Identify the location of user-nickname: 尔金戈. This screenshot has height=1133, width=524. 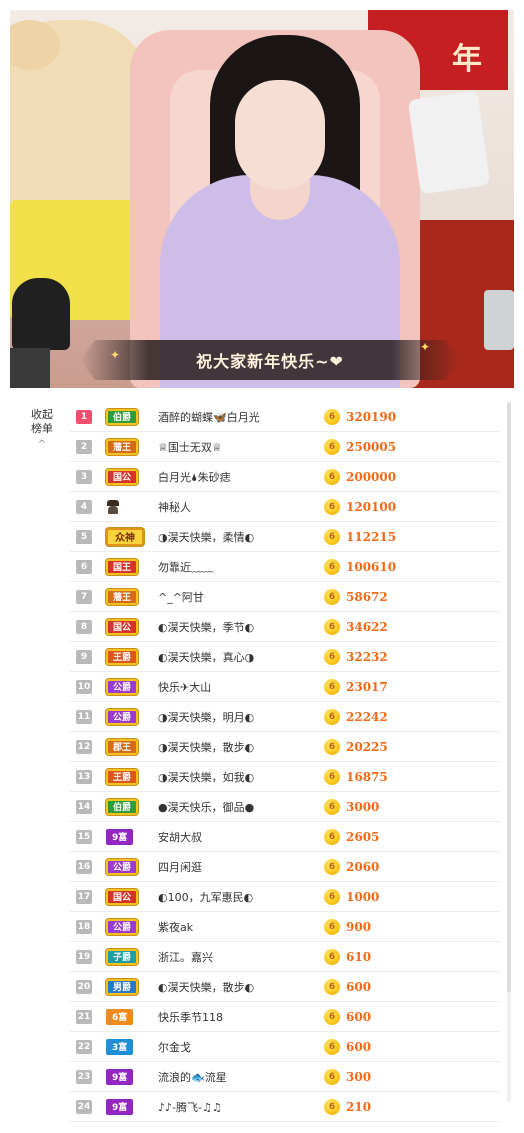
(234, 1047).